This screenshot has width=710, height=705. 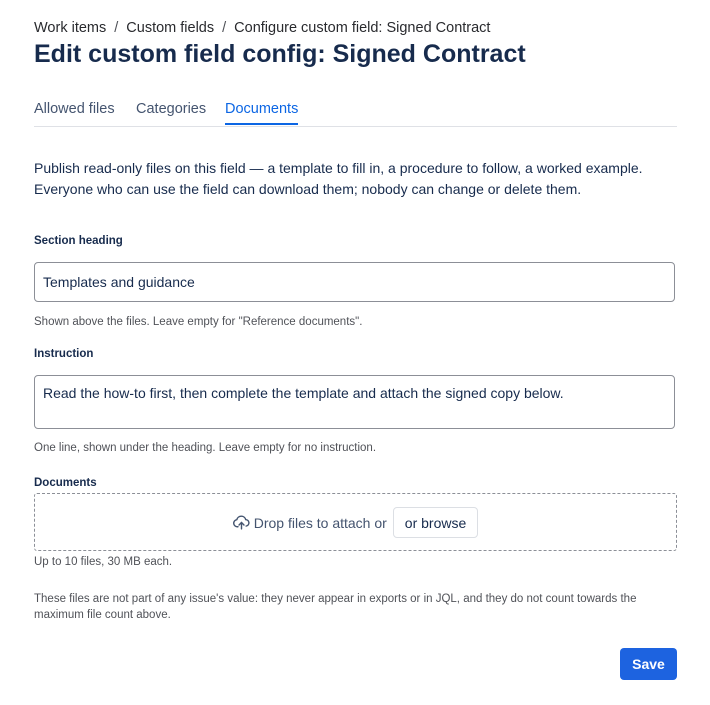 I want to click on section-heading-input, so click(x=354, y=282).